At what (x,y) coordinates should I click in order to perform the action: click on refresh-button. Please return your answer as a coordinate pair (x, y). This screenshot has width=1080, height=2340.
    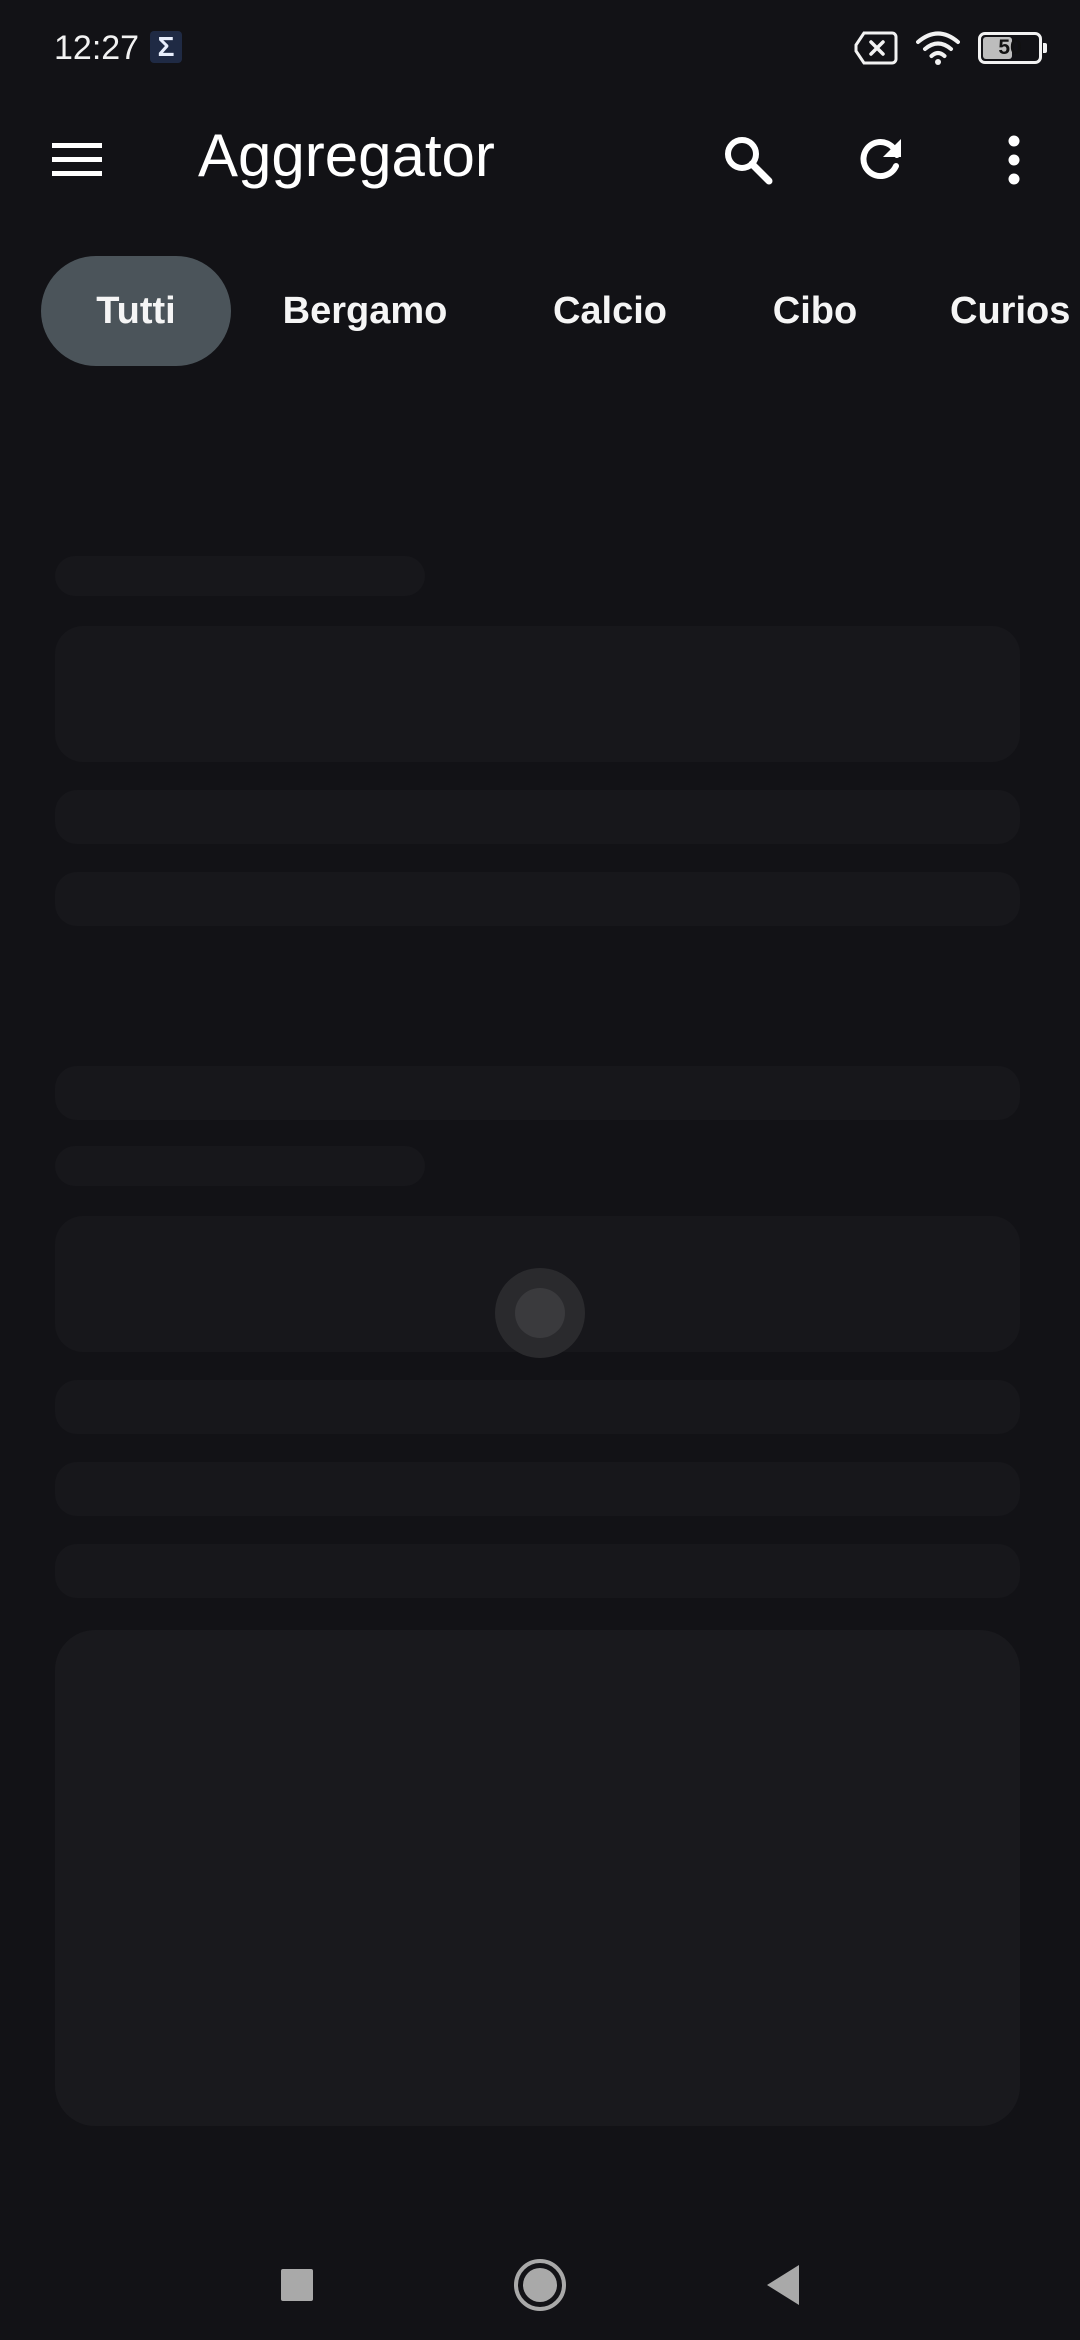
    Looking at the image, I should click on (882, 160).